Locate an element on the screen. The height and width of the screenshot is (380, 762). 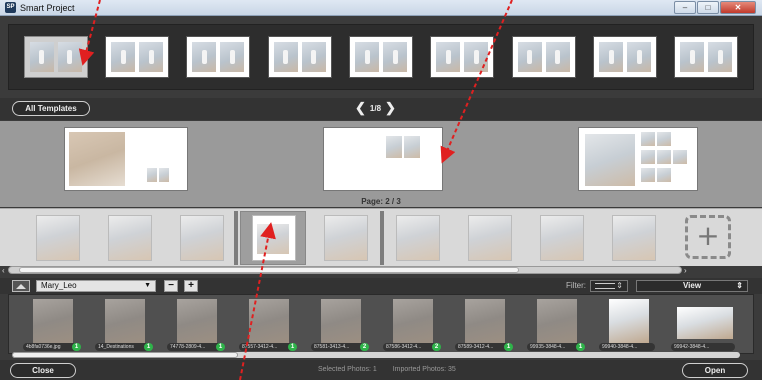
annotation-arrow-template is located at coordinates (89, 33).